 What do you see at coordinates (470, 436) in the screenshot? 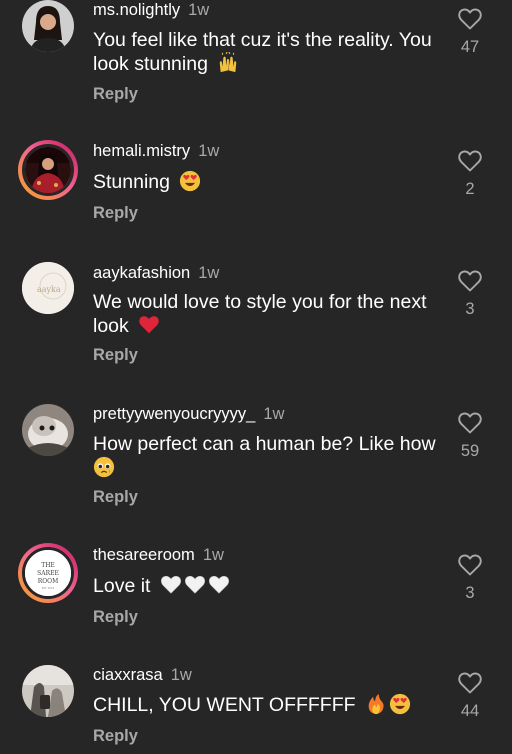
I see `like-button: 59` at bounding box center [470, 436].